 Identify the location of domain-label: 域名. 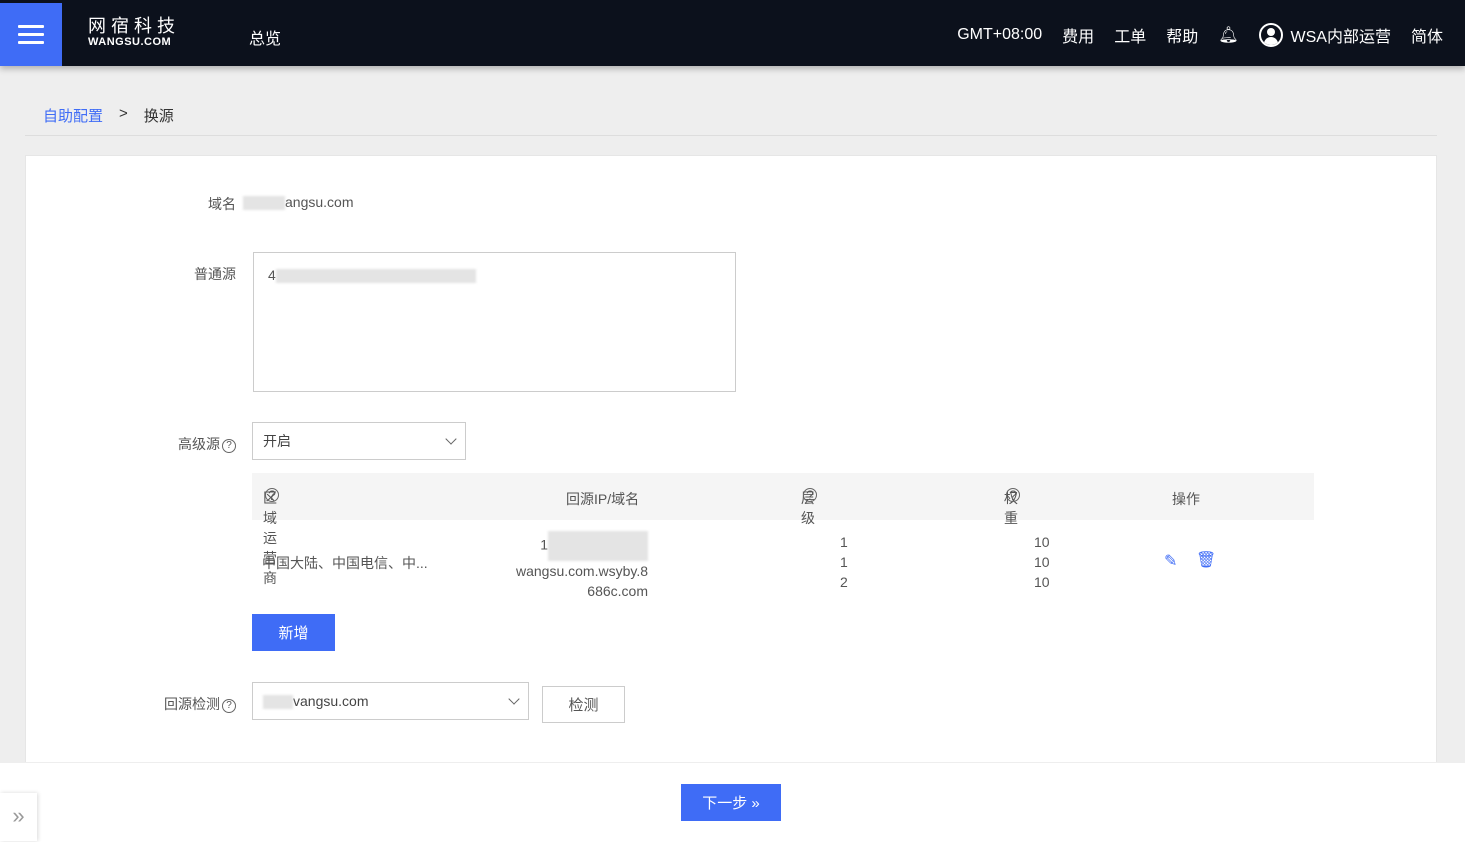
(222, 204).